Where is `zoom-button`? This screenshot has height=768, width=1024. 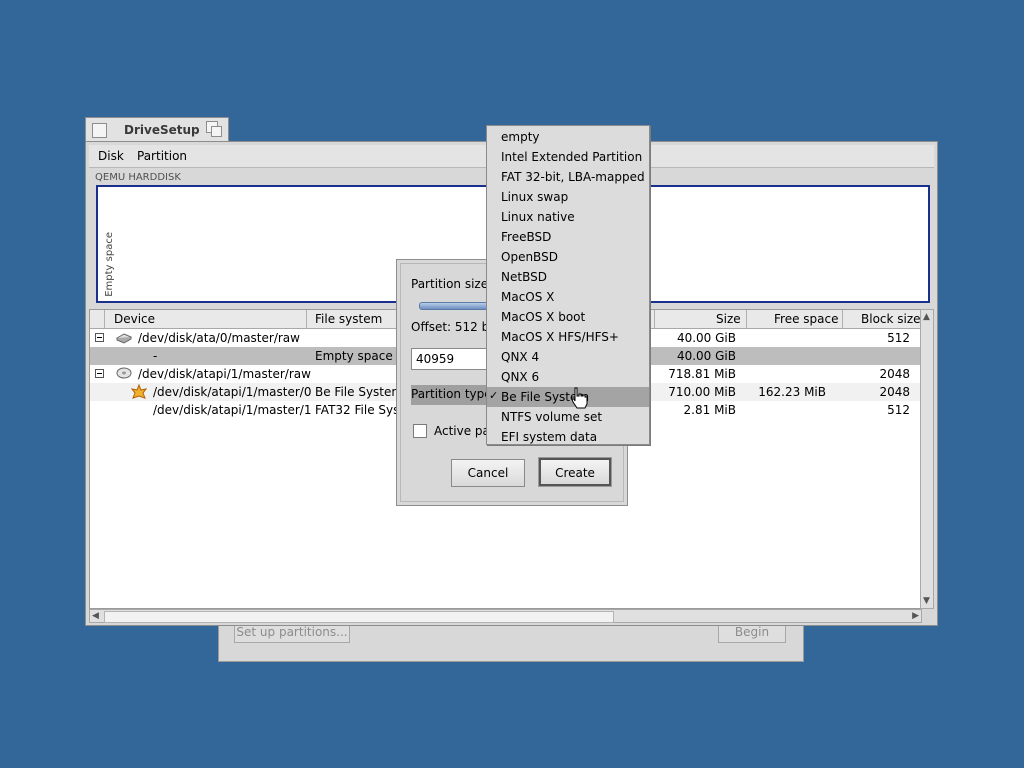
zoom-button is located at coordinates (214, 129).